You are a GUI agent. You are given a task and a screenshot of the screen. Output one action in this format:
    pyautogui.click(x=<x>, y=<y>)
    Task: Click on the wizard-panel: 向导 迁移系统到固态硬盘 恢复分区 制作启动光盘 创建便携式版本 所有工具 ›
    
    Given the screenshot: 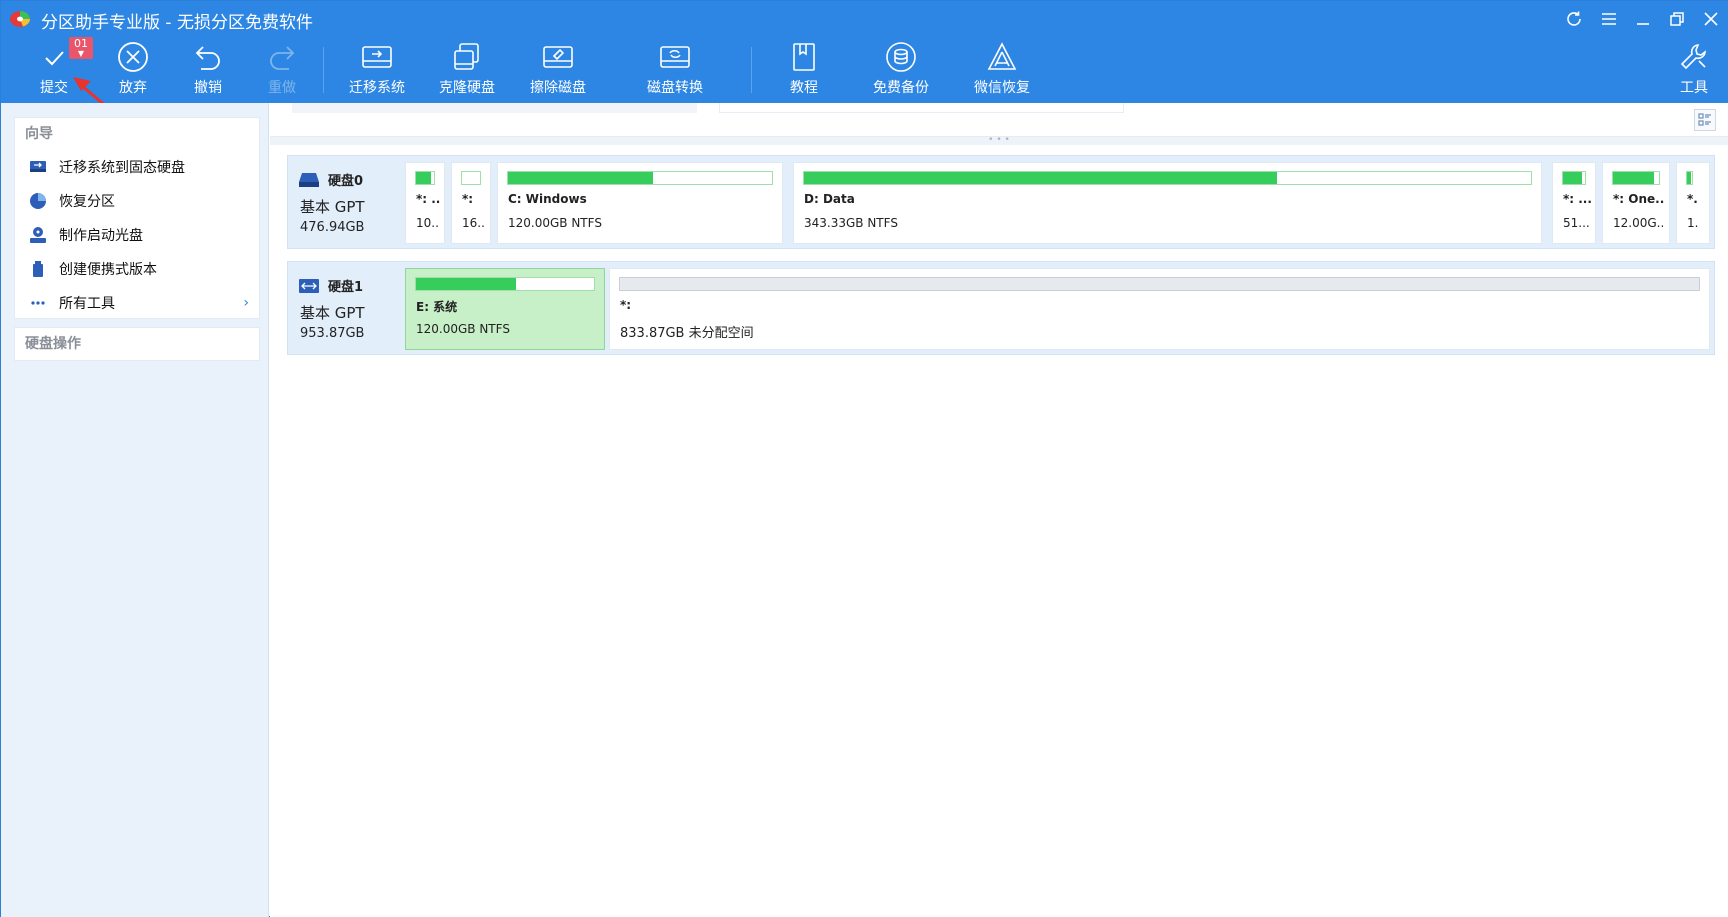 What is the action you would take?
    pyautogui.click(x=137, y=218)
    